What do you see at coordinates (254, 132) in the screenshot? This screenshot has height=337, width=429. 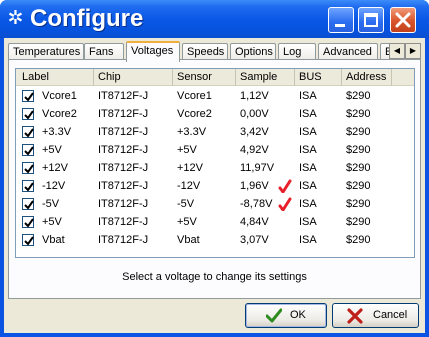 I see `cell-sample: 3,42V` at bounding box center [254, 132].